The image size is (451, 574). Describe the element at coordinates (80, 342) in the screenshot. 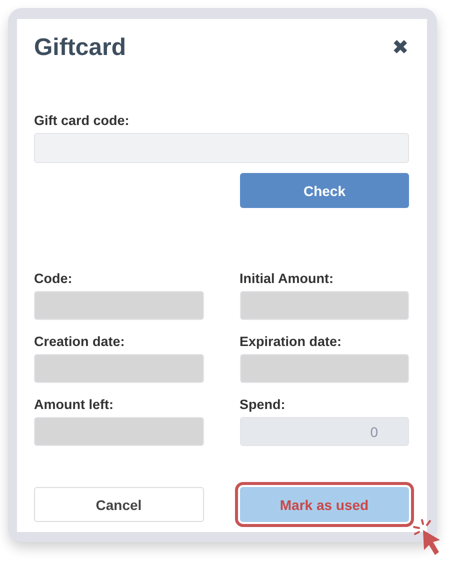

I see `field-label: Creation date:` at that location.